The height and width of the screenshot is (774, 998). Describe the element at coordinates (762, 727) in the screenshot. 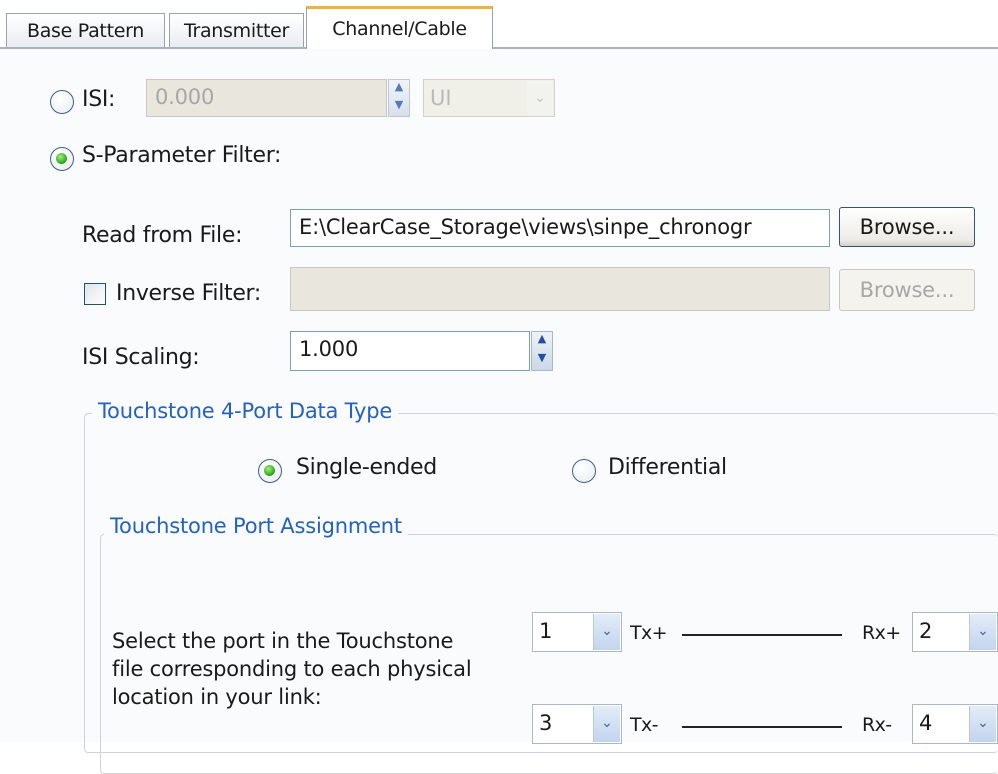

I see `tx-minus-rx-minus-line` at that location.